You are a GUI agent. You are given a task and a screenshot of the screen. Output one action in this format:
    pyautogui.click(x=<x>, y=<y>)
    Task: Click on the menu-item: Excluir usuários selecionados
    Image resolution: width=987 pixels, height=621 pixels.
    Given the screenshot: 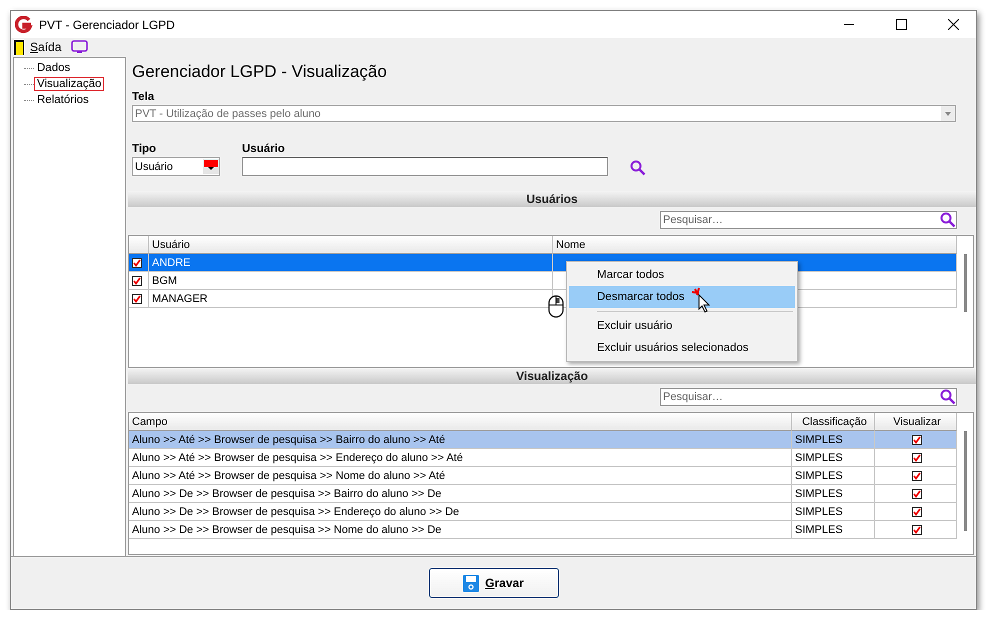 What is the action you would take?
    pyautogui.click(x=682, y=348)
    